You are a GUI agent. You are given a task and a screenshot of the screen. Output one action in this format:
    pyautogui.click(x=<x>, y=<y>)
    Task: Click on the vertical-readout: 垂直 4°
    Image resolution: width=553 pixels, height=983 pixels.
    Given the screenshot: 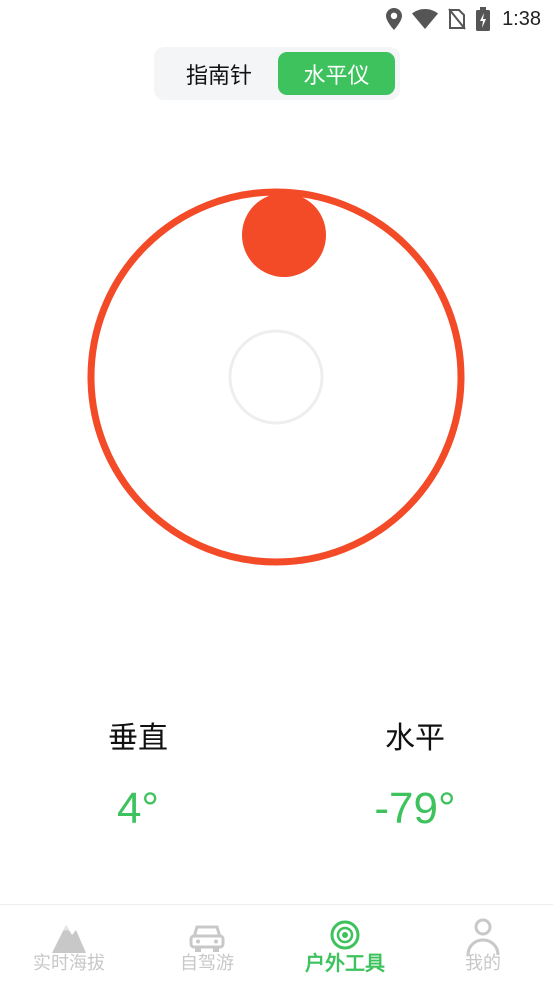 What is the action you would take?
    pyautogui.click(x=138, y=775)
    